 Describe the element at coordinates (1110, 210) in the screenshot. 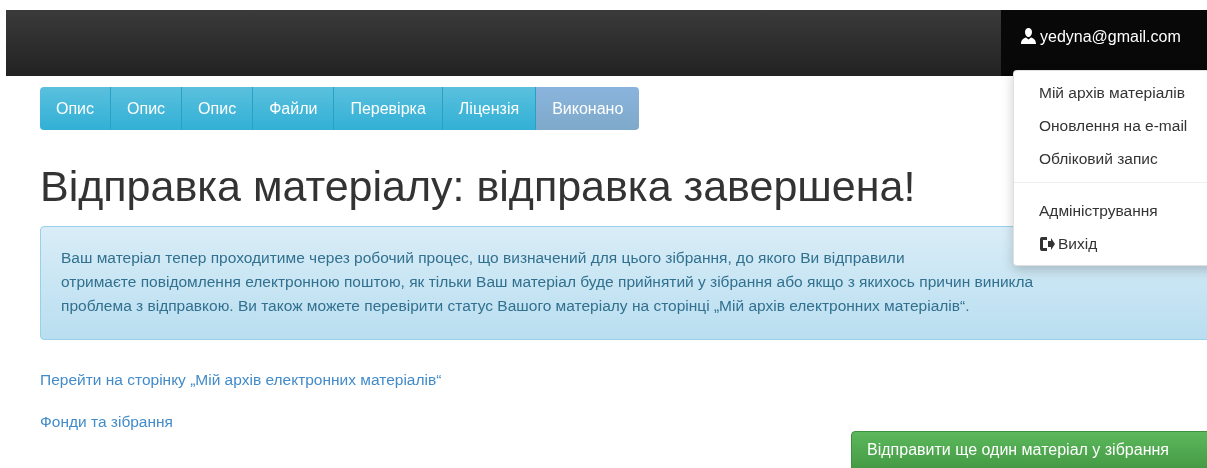

I see `menu-item: Адміністрування` at that location.